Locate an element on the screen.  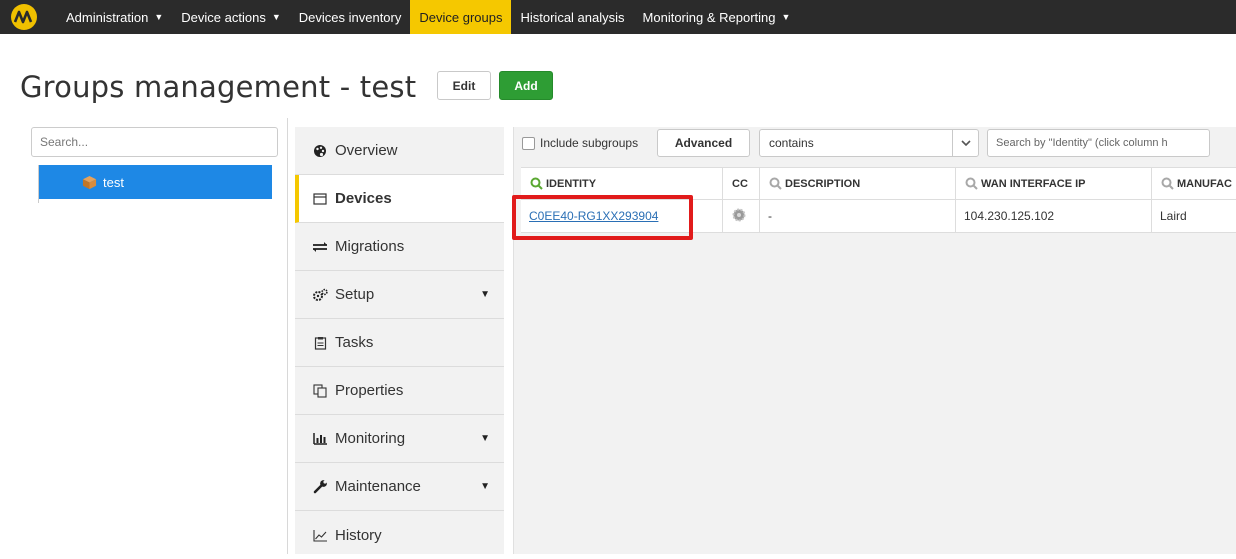
tree-search-input is located at coordinates (154, 142).